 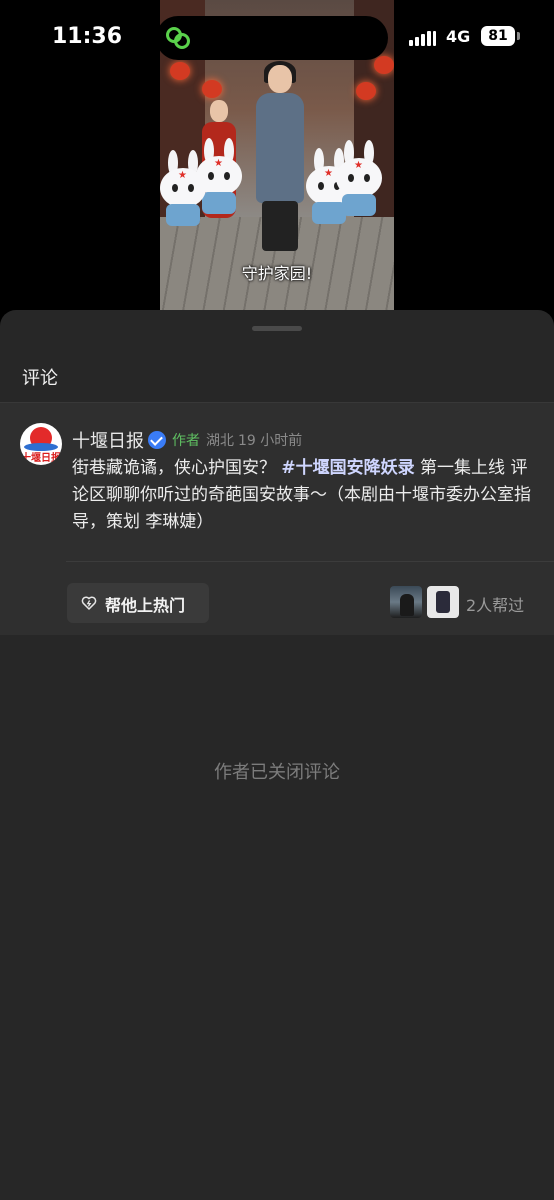 What do you see at coordinates (87, 36) in the screenshot?
I see `status-time: 11:36` at bounding box center [87, 36].